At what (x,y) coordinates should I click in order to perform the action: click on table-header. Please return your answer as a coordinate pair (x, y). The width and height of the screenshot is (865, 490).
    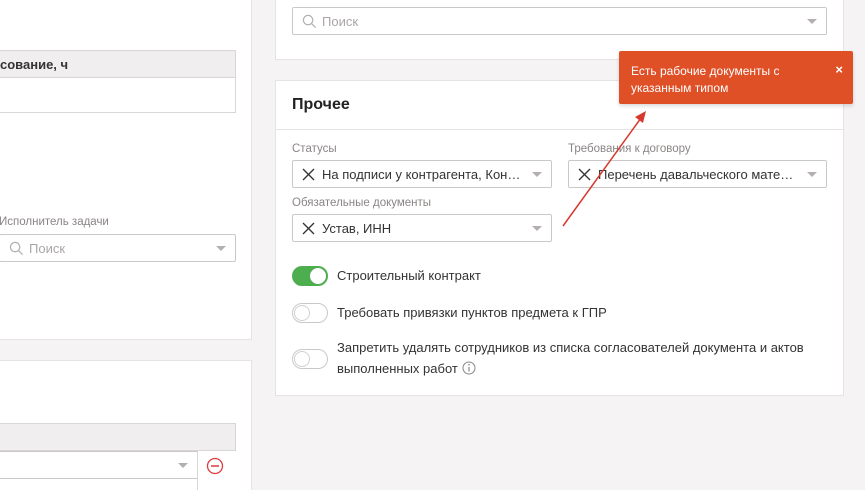
    Looking at the image, I should click on (118, 437).